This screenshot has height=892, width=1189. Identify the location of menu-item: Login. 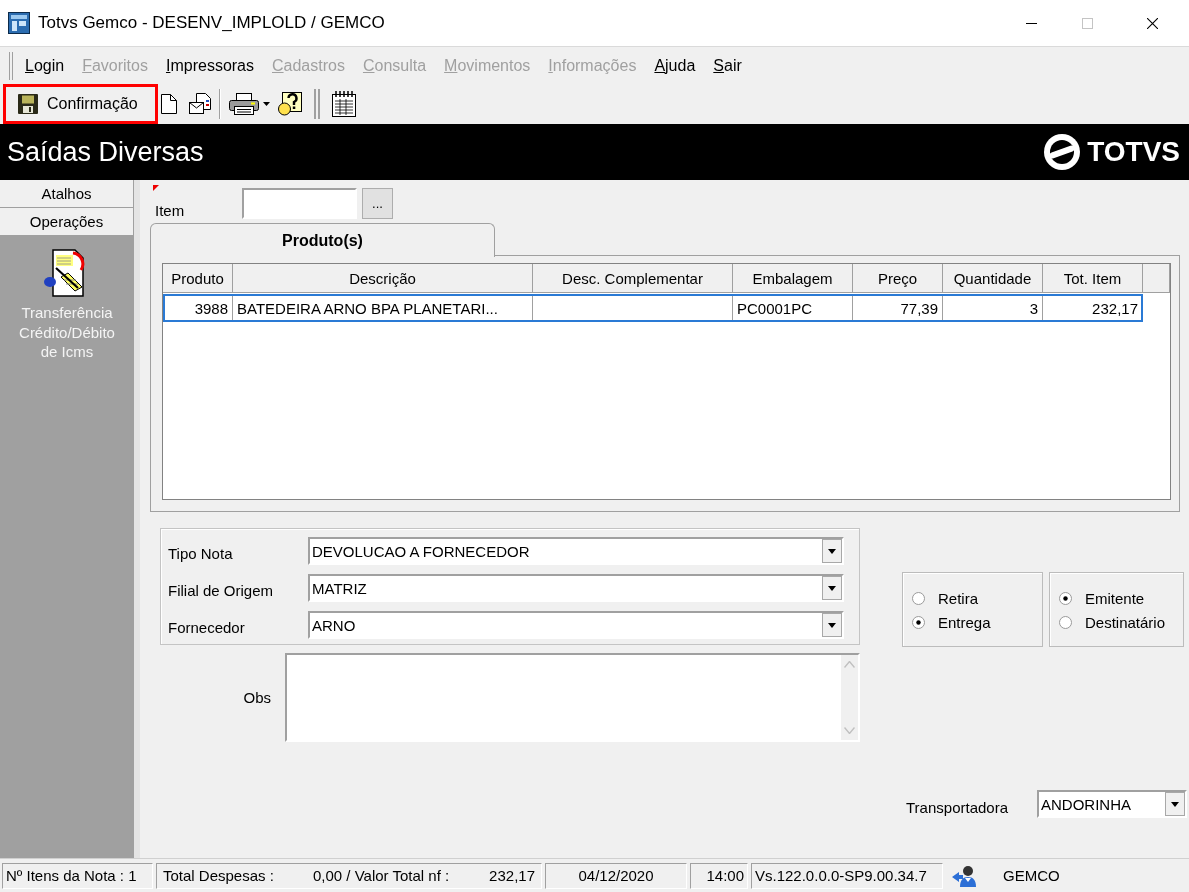
(45, 65).